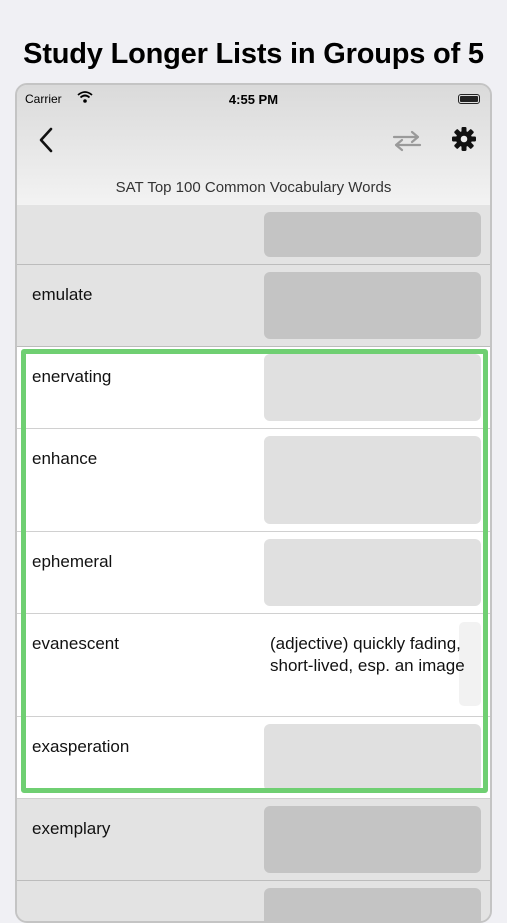 The height and width of the screenshot is (923, 507). I want to click on row-word: ephemeral, so click(72, 561).